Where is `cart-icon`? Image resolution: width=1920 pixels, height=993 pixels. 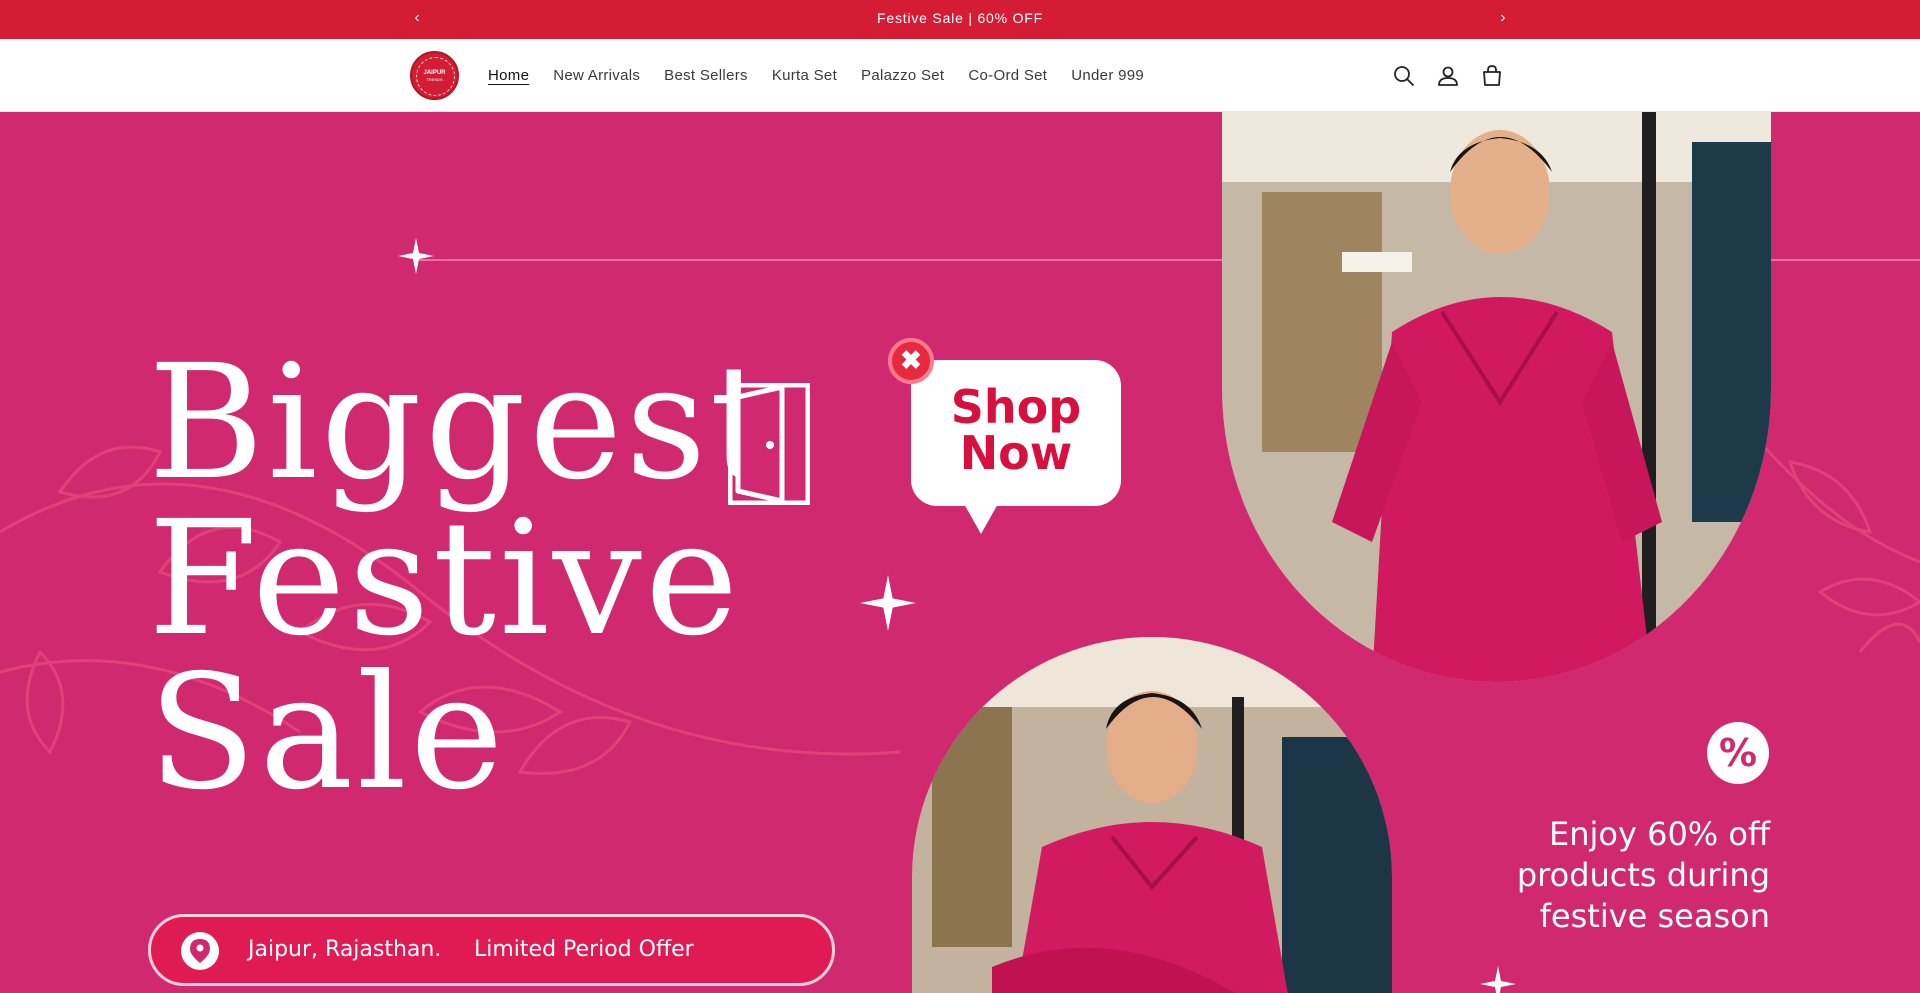 cart-icon is located at coordinates (1492, 76).